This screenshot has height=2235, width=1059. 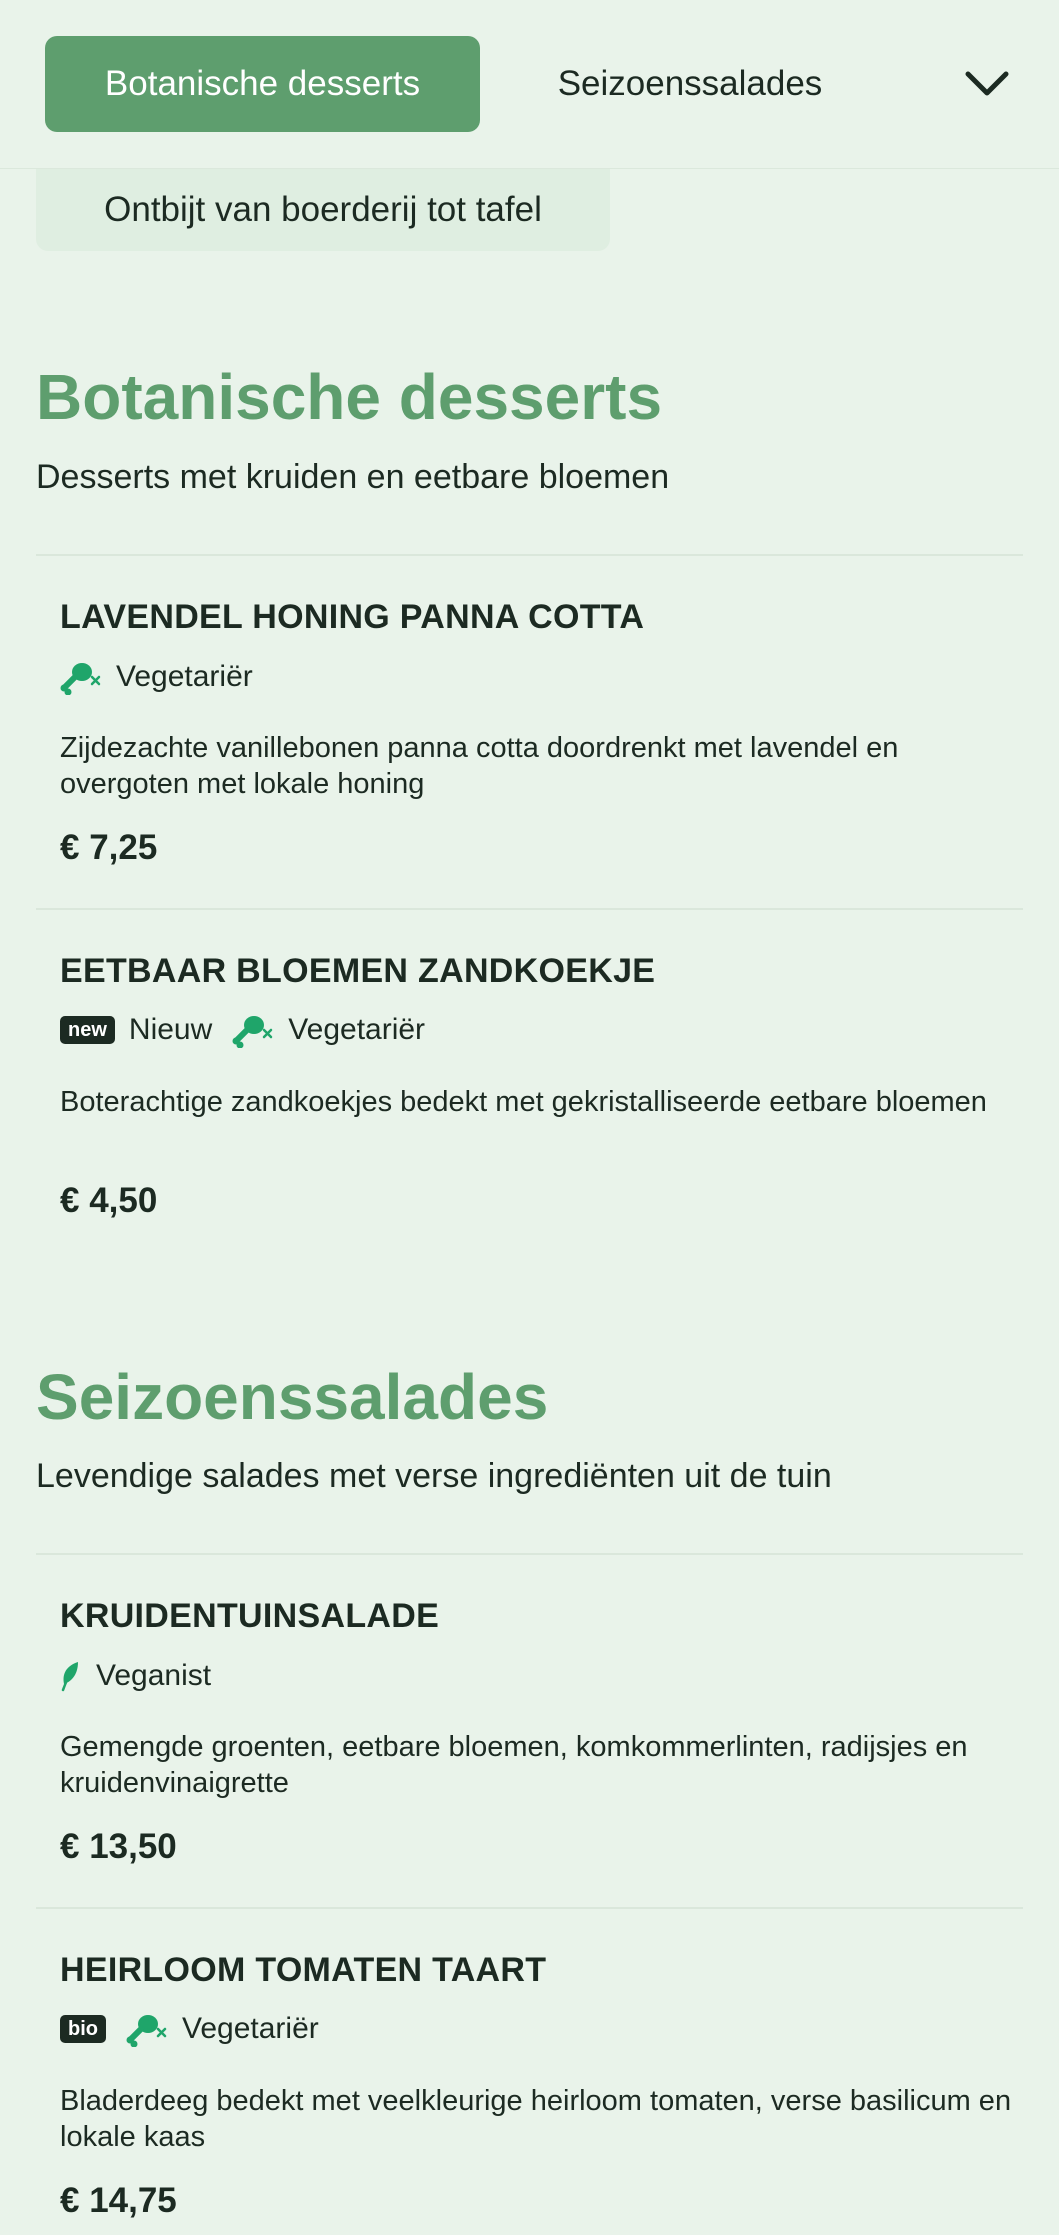 What do you see at coordinates (292, 1397) in the screenshot?
I see `section-title: Seizoenssalades` at bounding box center [292, 1397].